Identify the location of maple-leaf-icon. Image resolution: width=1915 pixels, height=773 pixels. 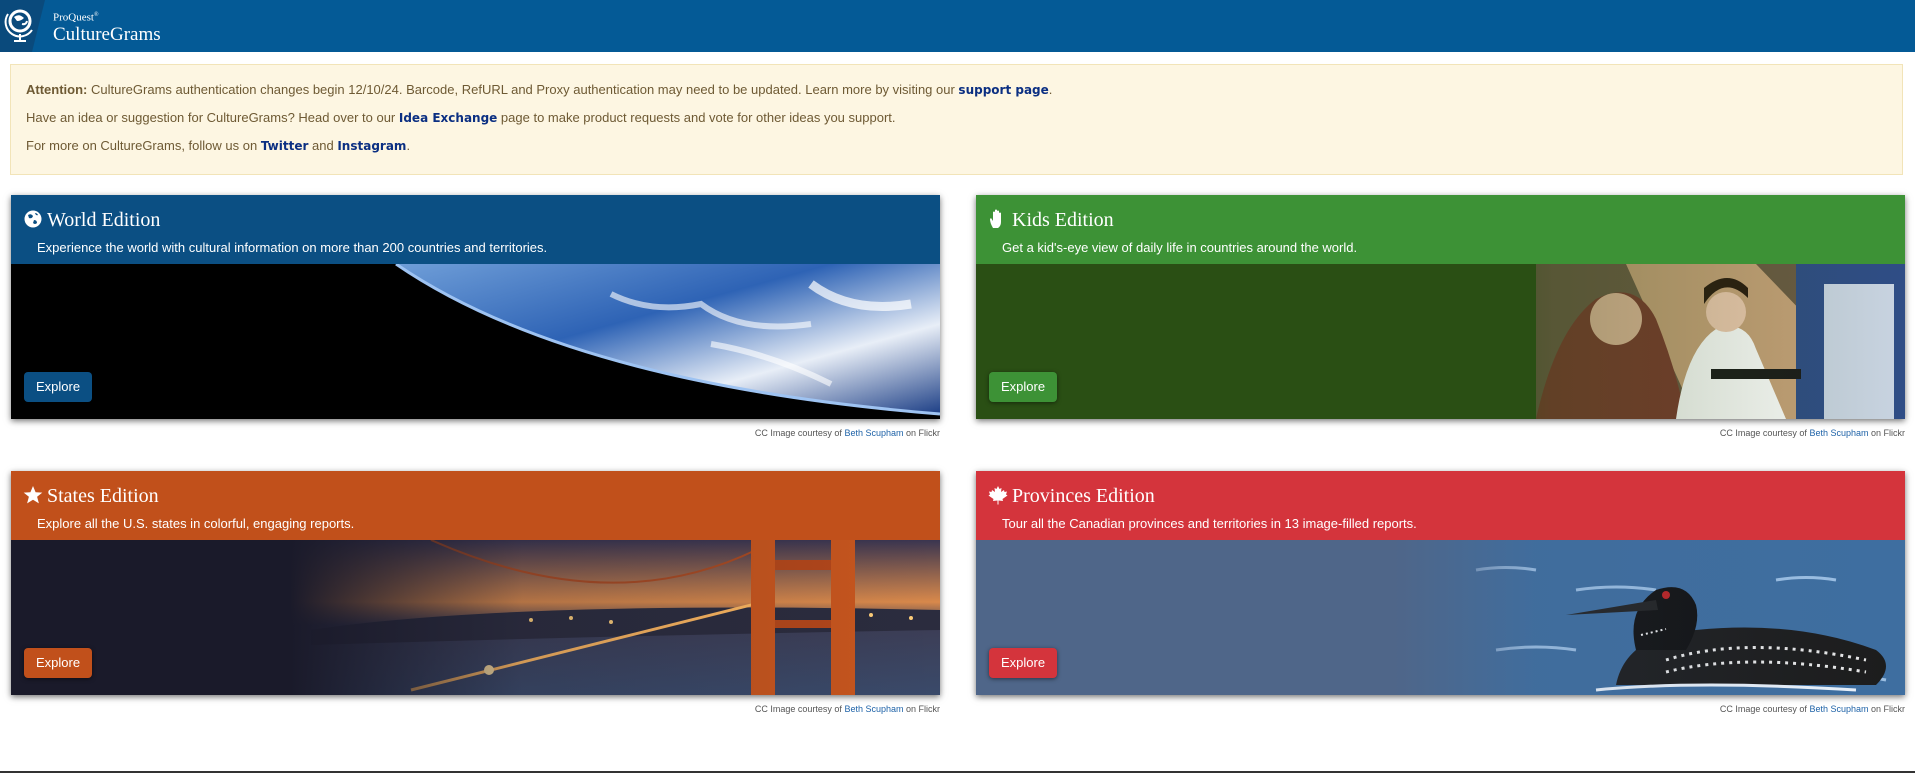
(998, 495).